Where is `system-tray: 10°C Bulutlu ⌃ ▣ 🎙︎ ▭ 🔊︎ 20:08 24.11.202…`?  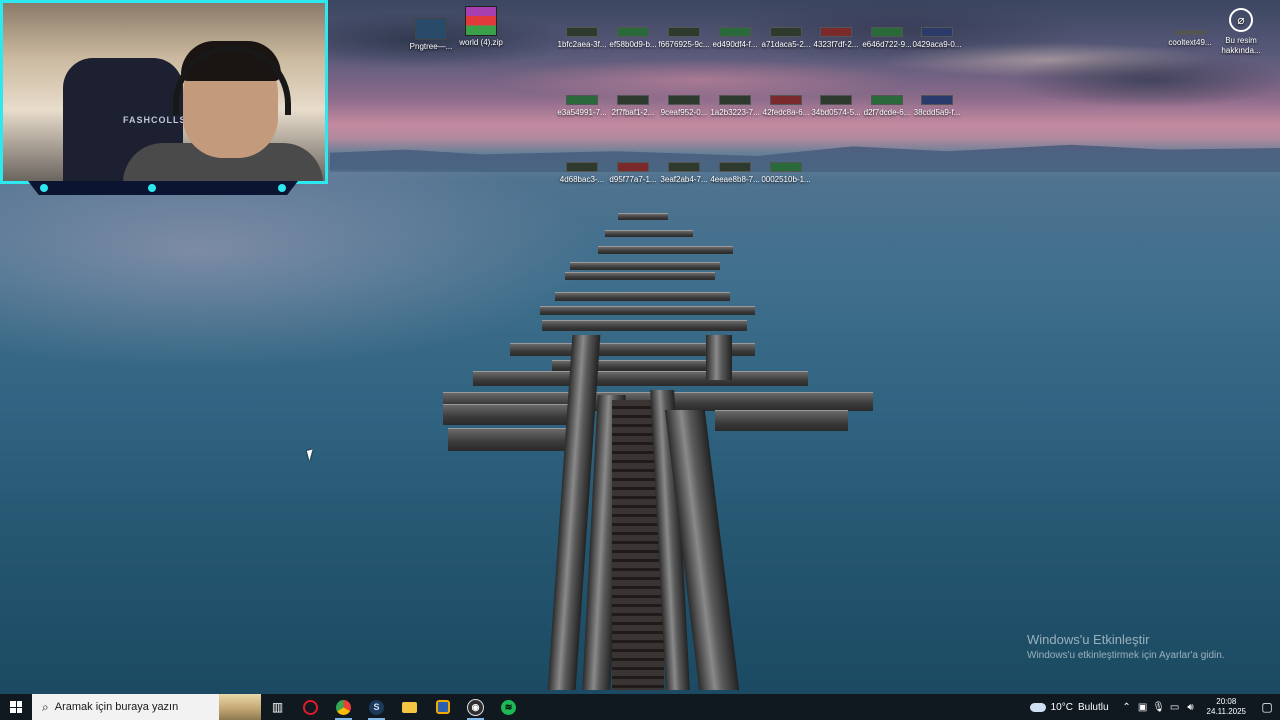 system-tray: 10°C Bulutlu ⌃ ▣ 🎙︎ ▭ 🔊︎ 20:08 24.11.202… is located at coordinates (1154, 707).